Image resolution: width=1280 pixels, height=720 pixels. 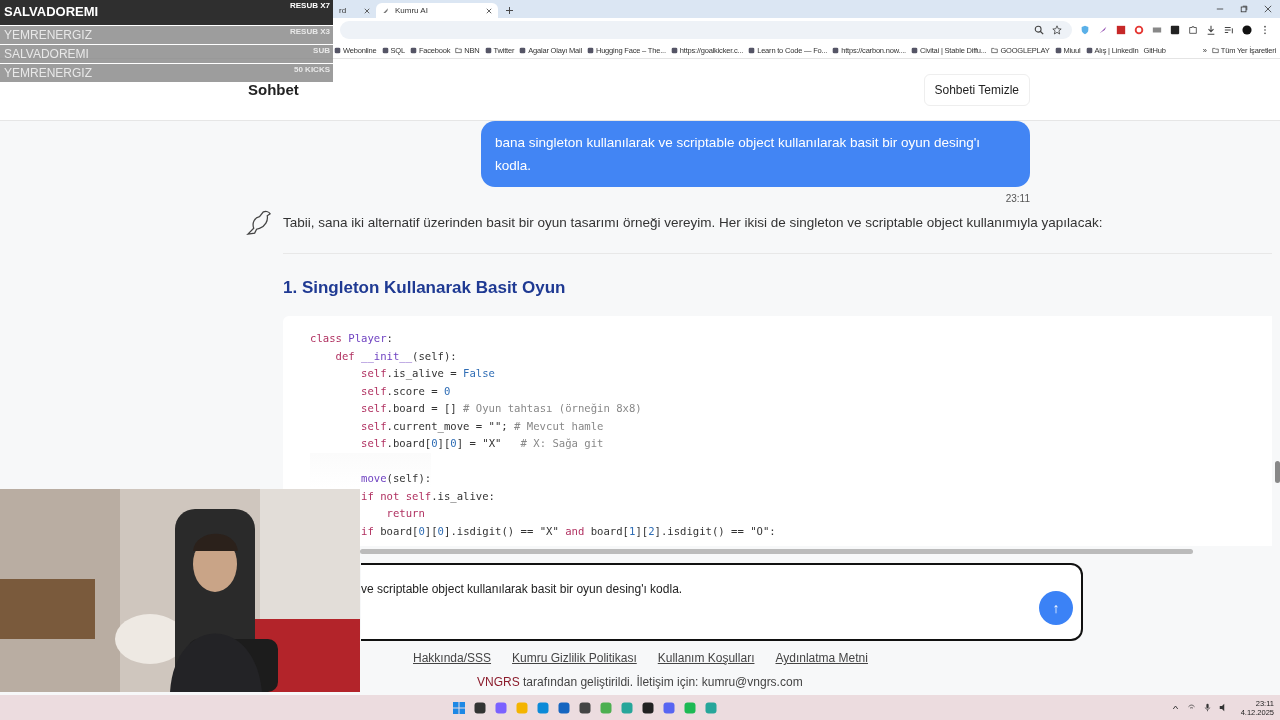 What do you see at coordinates (1191, 707) in the screenshot?
I see `wifi-icon` at bounding box center [1191, 707].